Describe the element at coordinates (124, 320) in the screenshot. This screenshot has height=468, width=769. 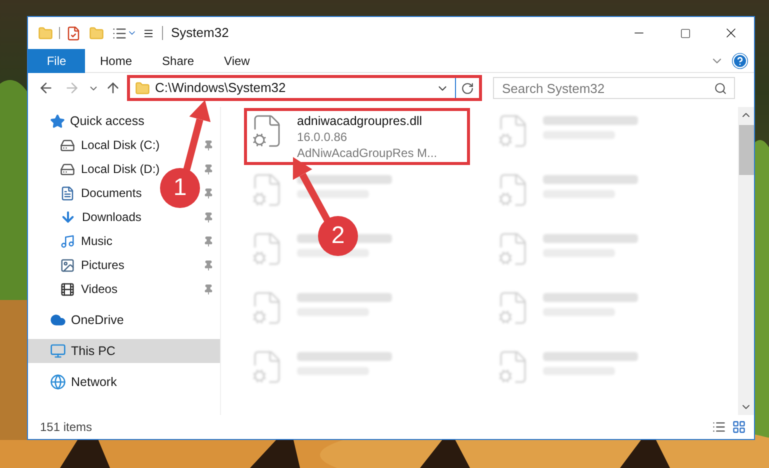
I see `nav-item: OneDrive` at that location.